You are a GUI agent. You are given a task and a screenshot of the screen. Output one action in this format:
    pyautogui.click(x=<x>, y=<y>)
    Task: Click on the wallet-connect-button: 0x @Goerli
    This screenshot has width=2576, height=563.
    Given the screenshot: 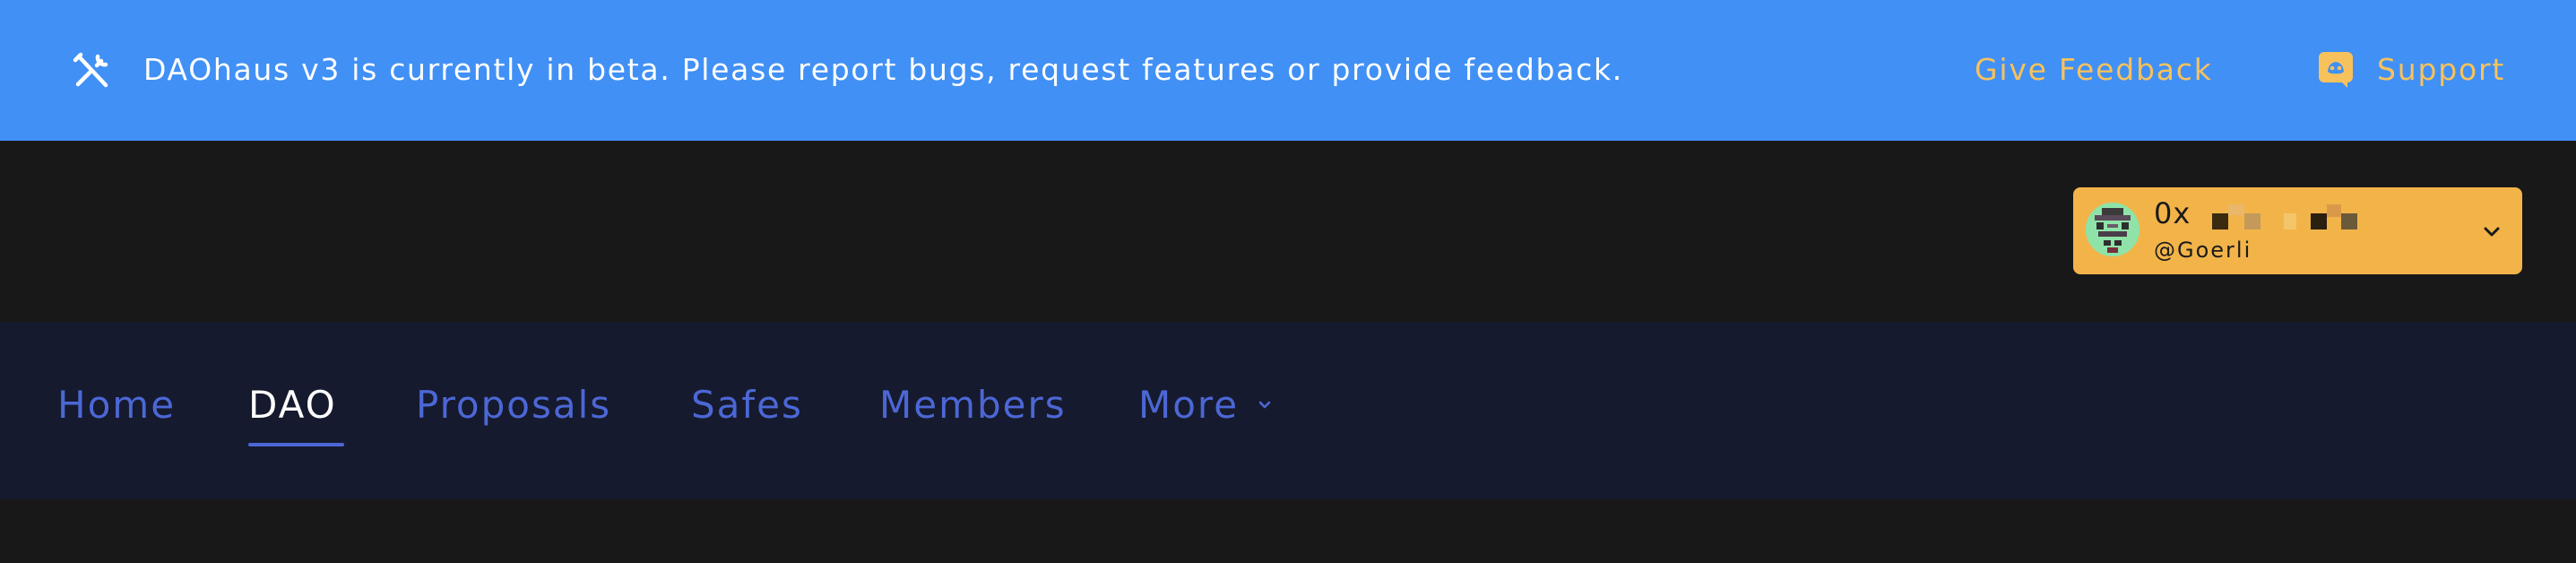 What is the action you would take?
    pyautogui.click(x=2297, y=230)
    